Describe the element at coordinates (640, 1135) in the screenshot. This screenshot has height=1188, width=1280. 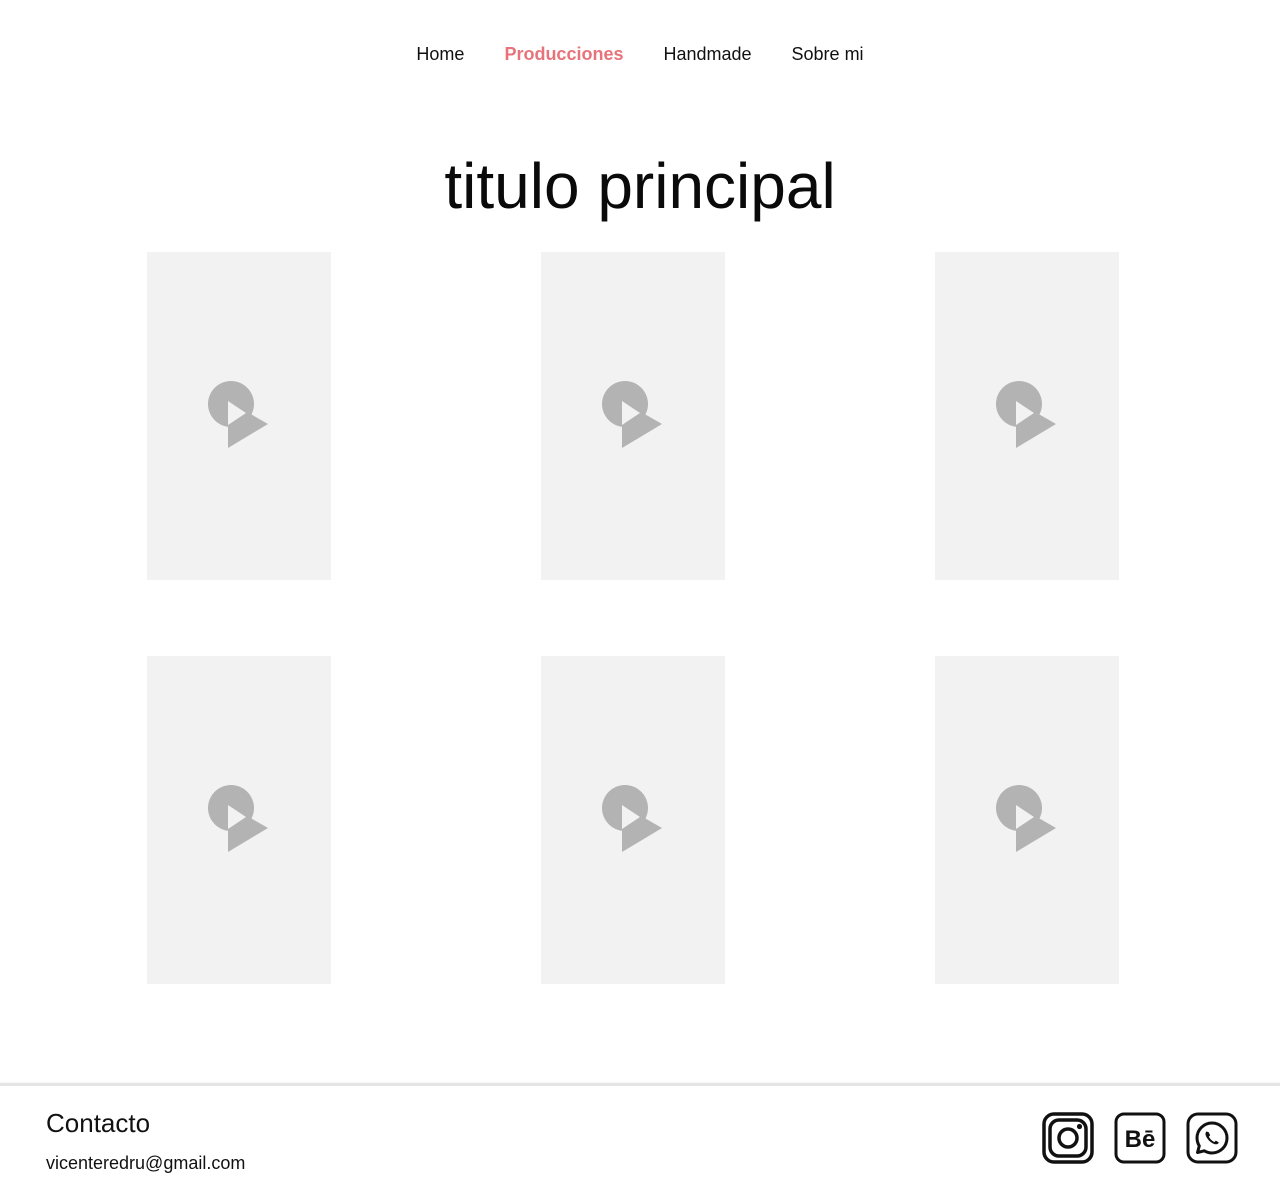
I see `footer: Contacto vicenteredru@gmail.com Bē` at that location.